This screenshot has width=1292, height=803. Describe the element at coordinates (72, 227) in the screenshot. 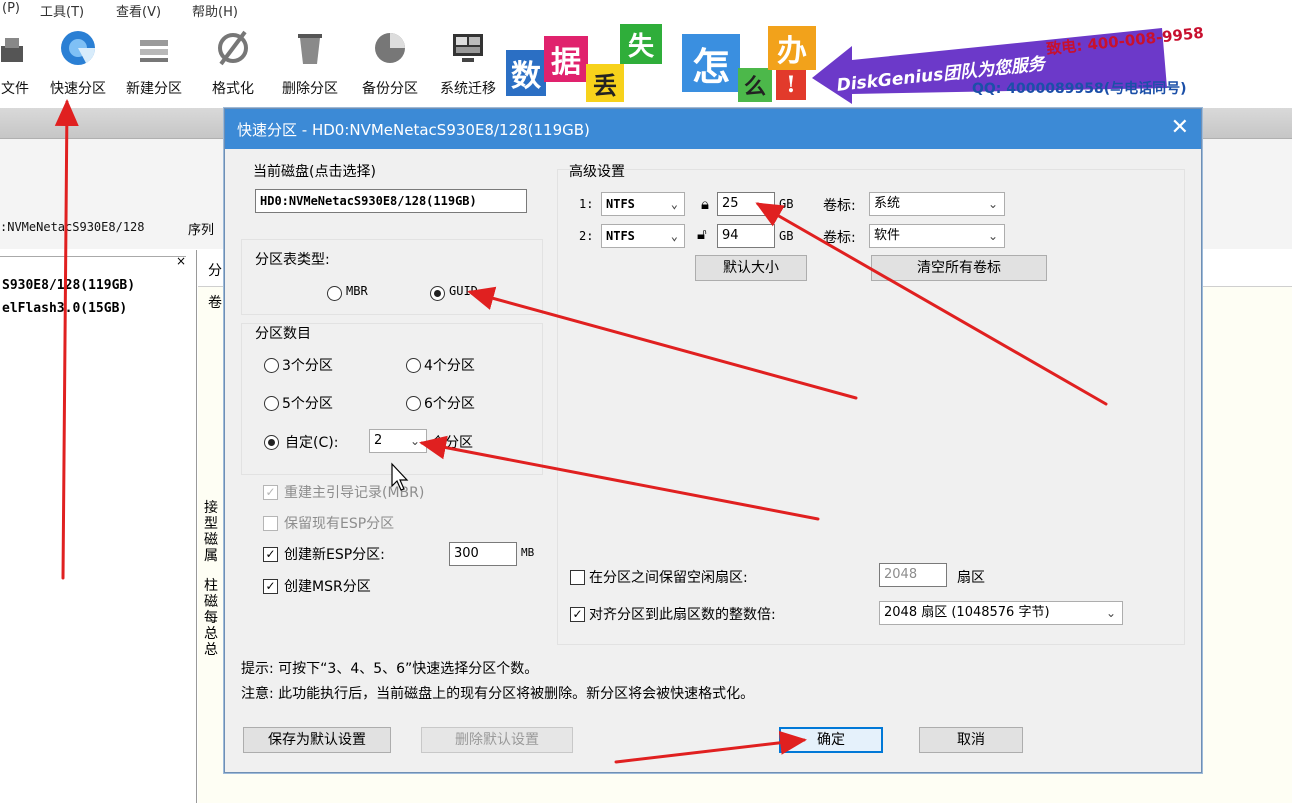

I see `disk-info-text: :NVMeNetacS930E8/128` at that location.